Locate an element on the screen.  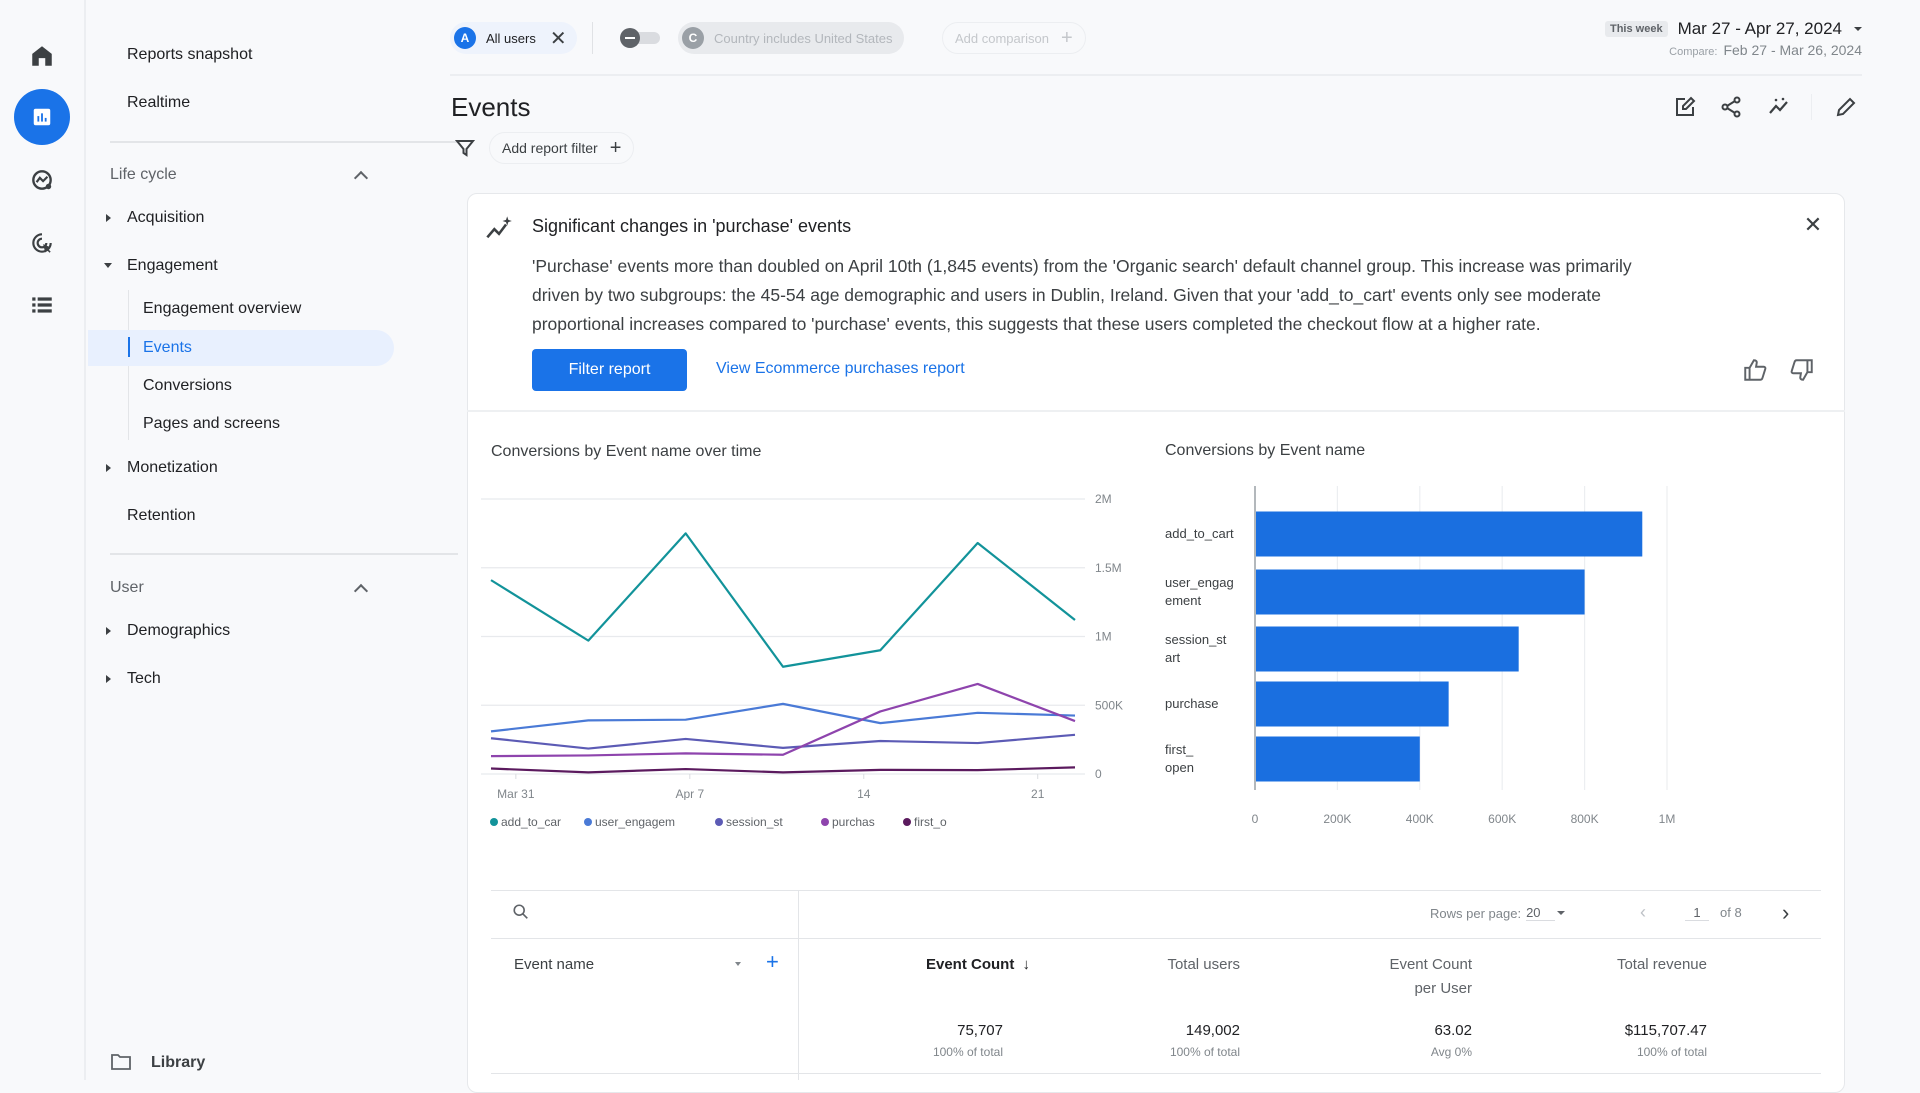
nav-engagement: Engagement is located at coordinates (172, 266).